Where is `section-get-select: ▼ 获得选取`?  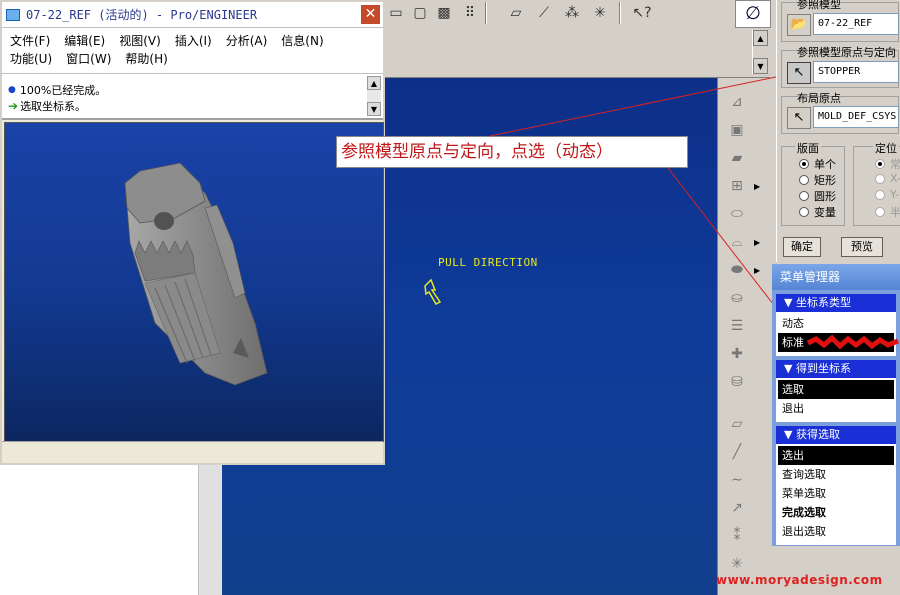 section-get-select: ▼ 获得选取 is located at coordinates (836, 435).